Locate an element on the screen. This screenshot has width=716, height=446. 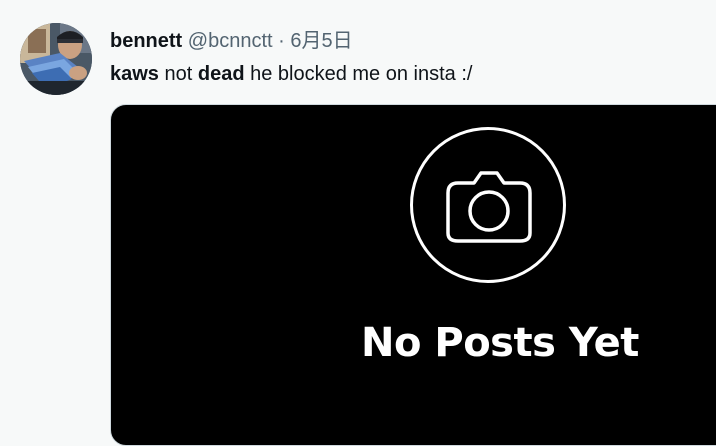
avatar is located at coordinates (56, 59).